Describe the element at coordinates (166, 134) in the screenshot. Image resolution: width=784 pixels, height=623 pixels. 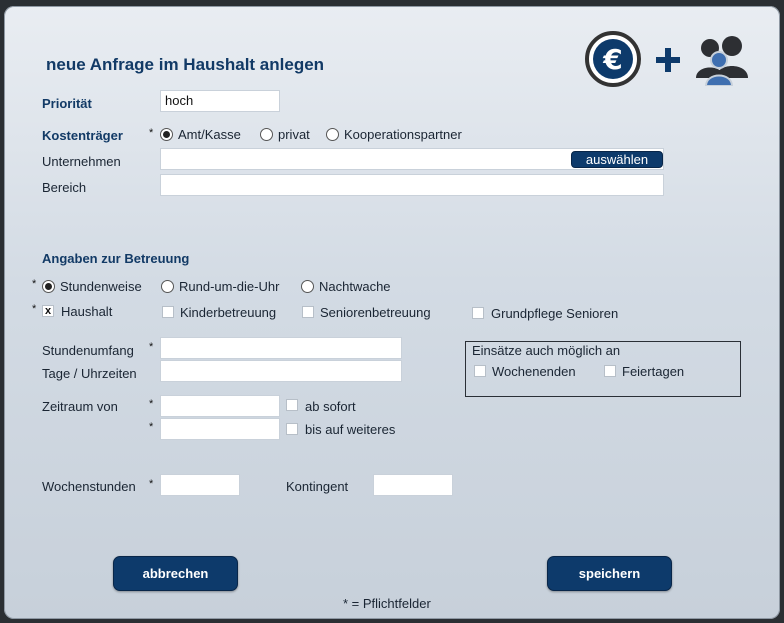
I see `payer-radio-amt` at that location.